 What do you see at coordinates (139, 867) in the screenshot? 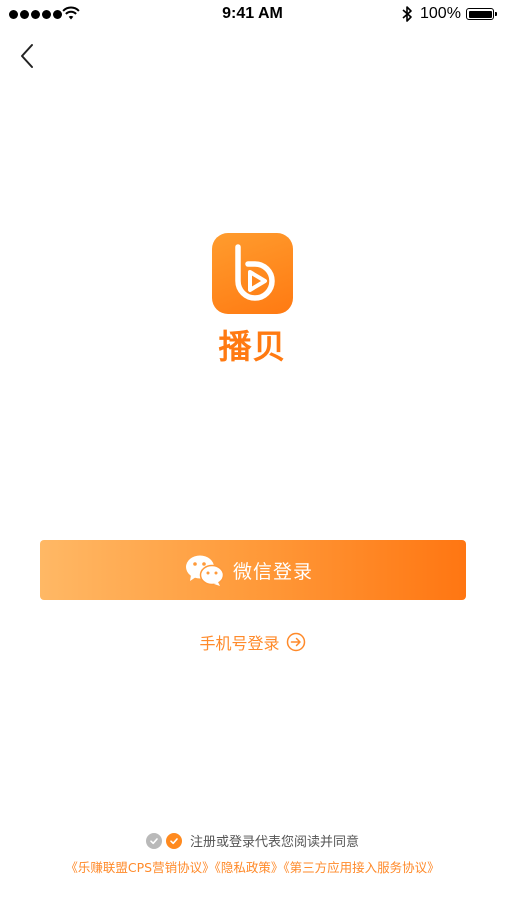
I see `cps-agreement-link: 《乐赚联盟CPS营销协议》` at bounding box center [139, 867].